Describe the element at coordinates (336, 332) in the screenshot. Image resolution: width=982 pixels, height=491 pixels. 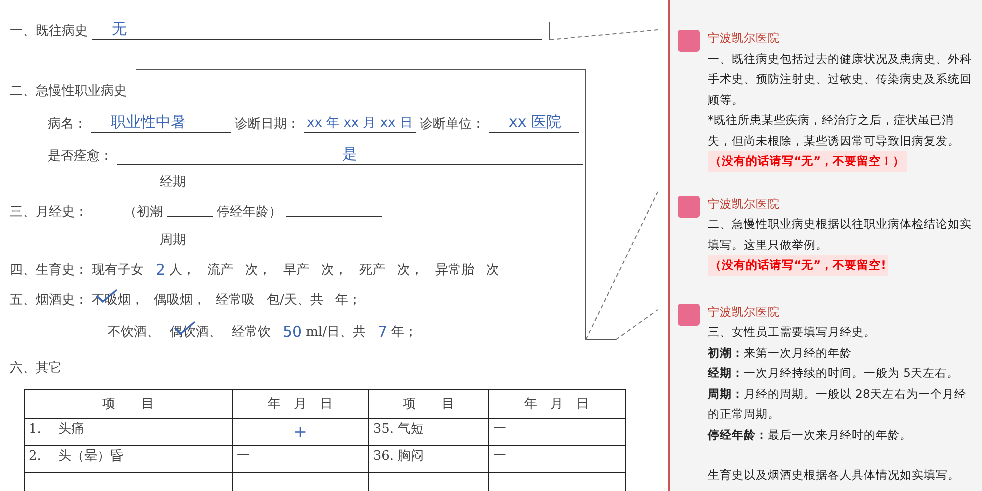
I see `form-text: ml/日、共` at that location.